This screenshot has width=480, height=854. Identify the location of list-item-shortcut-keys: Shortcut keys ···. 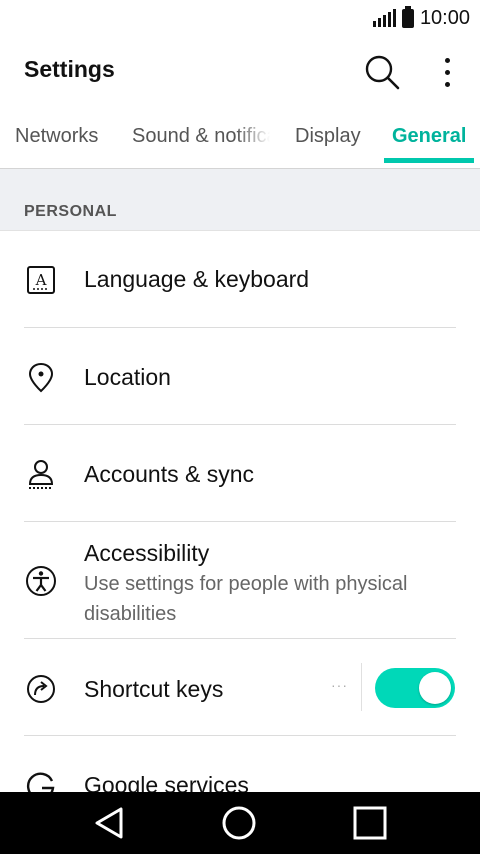
(240, 687).